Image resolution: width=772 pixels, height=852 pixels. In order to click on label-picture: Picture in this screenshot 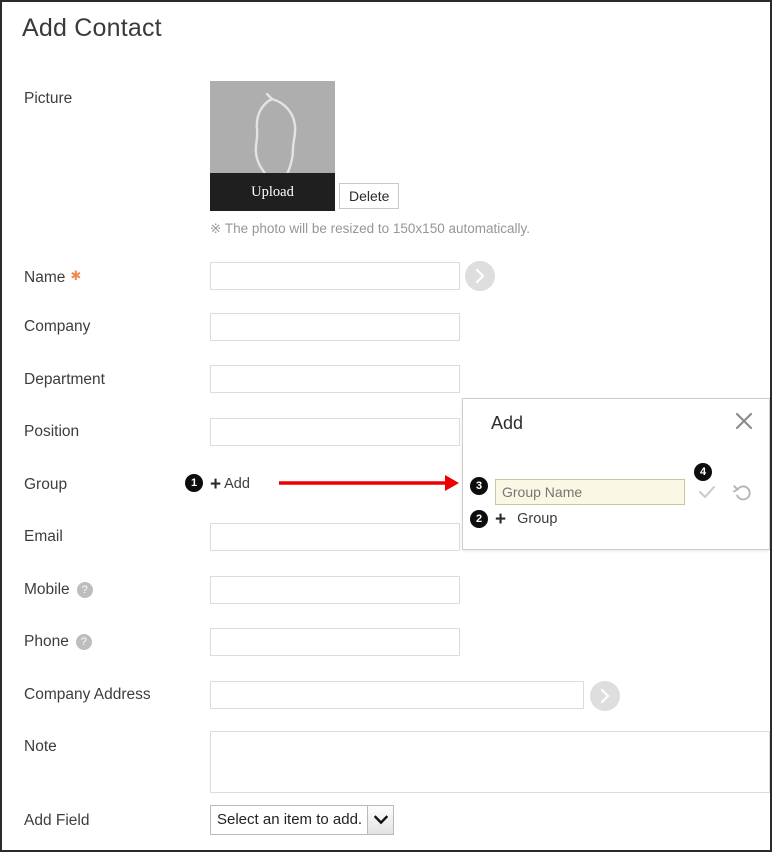, I will do `click(48, 98)`.